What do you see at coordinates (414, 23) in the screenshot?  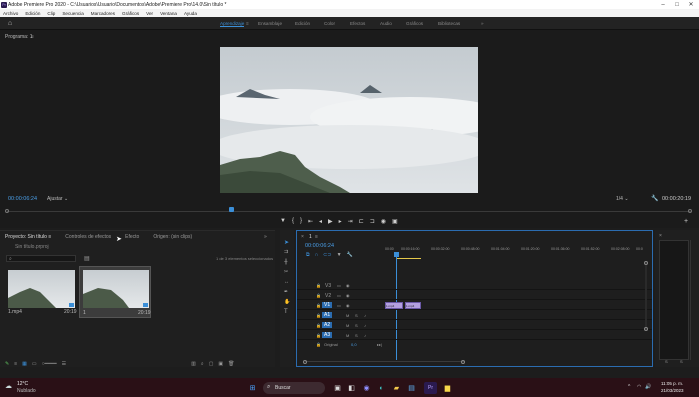 I see `workspace-graficos: Gráficos` at bounding box center [414, 23].